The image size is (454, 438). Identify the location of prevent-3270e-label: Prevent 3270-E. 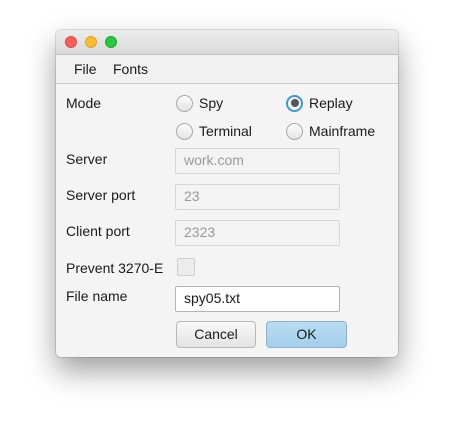
(115, 268).